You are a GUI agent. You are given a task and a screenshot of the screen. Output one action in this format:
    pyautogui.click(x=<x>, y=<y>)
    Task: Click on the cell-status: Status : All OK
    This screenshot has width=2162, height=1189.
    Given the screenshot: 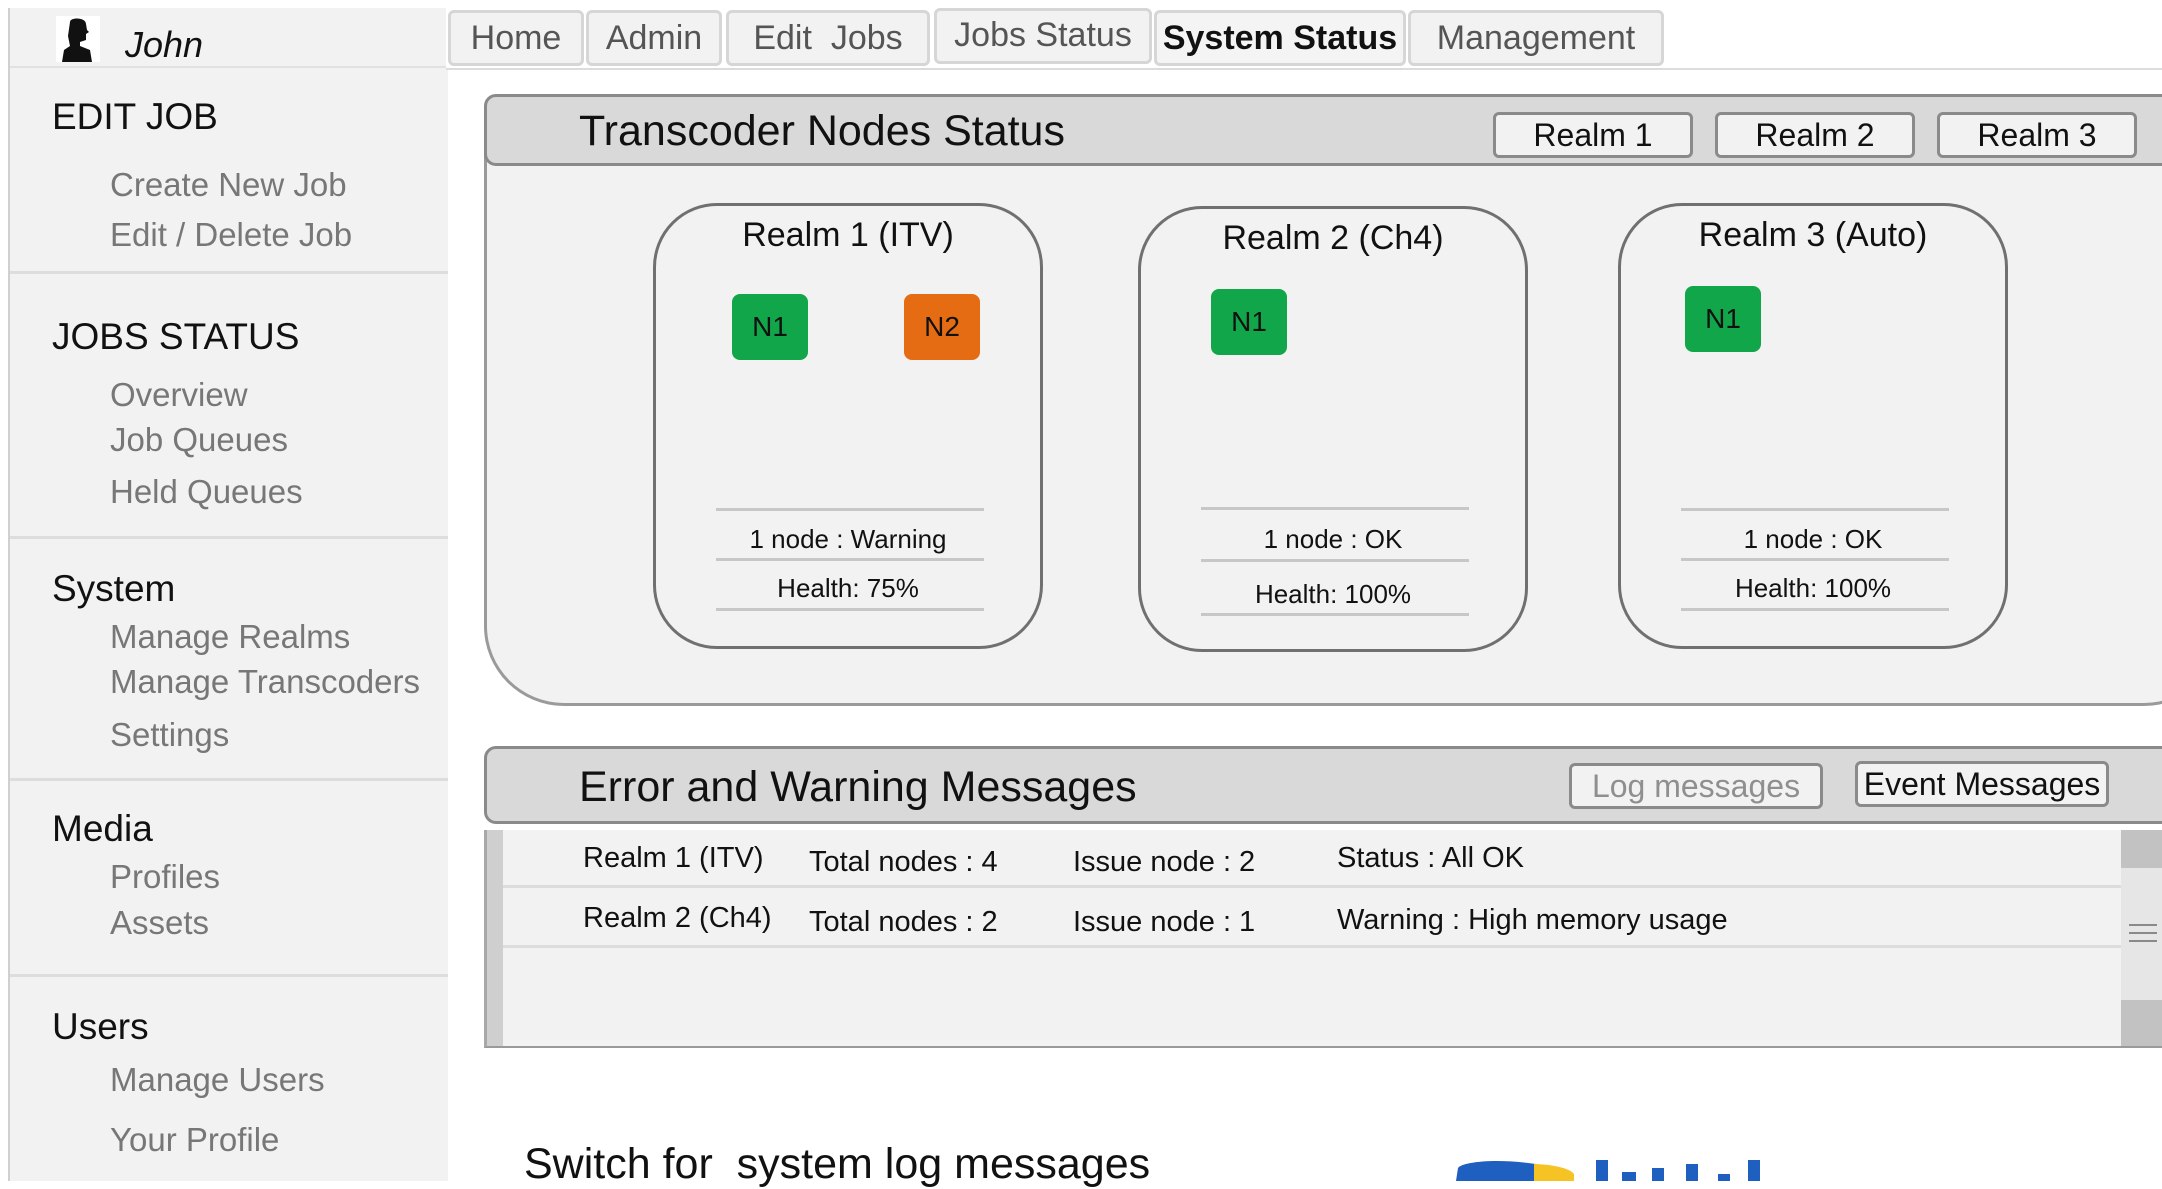 What is the action you would take?
    pyautogui.click(x=1430, y=858)
    